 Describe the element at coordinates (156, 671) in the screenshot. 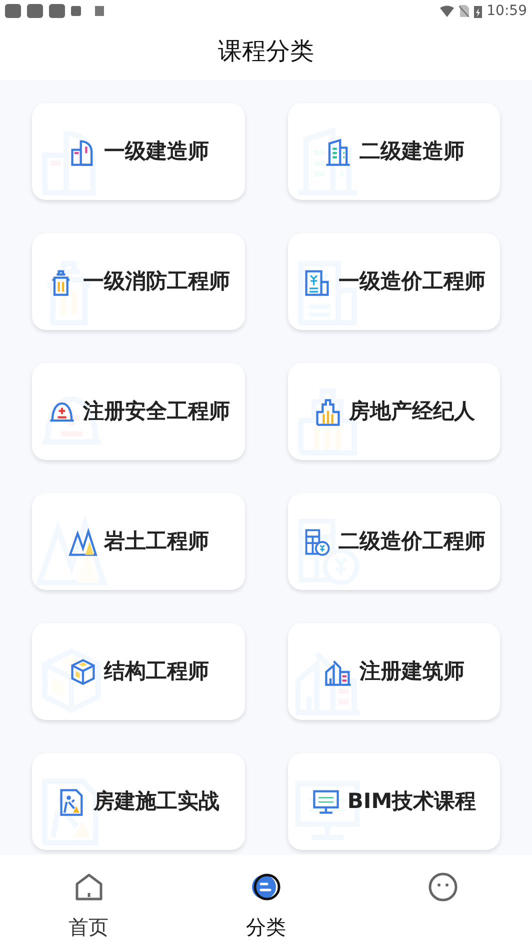

I see `category-label: 结构工程师` at that location.